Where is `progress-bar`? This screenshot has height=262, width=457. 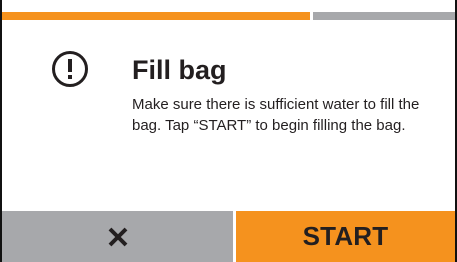 progress-bar is located at coordinates (228, 16).